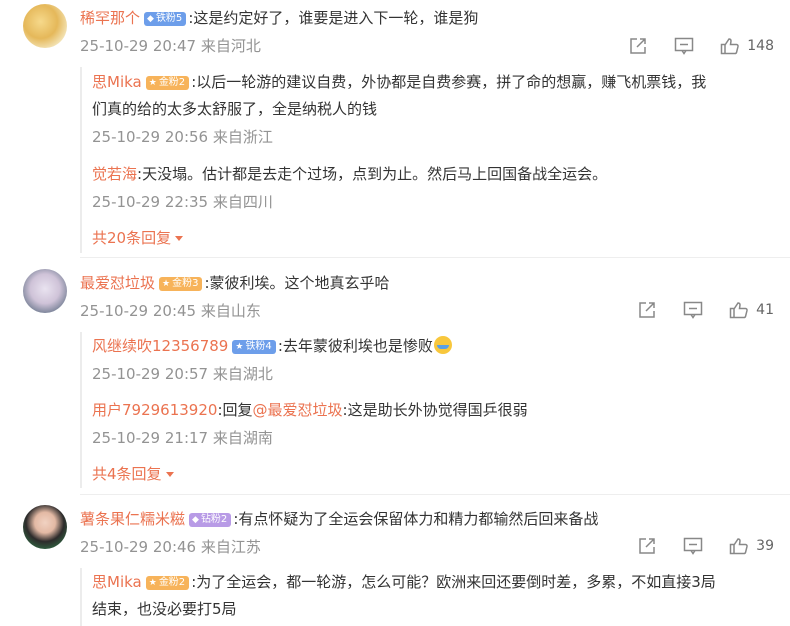 The height and width of the screenshot is (626, 790). I want to click on reply-time: 25-10-29 20:57 来自湖北, so click(182, 374).